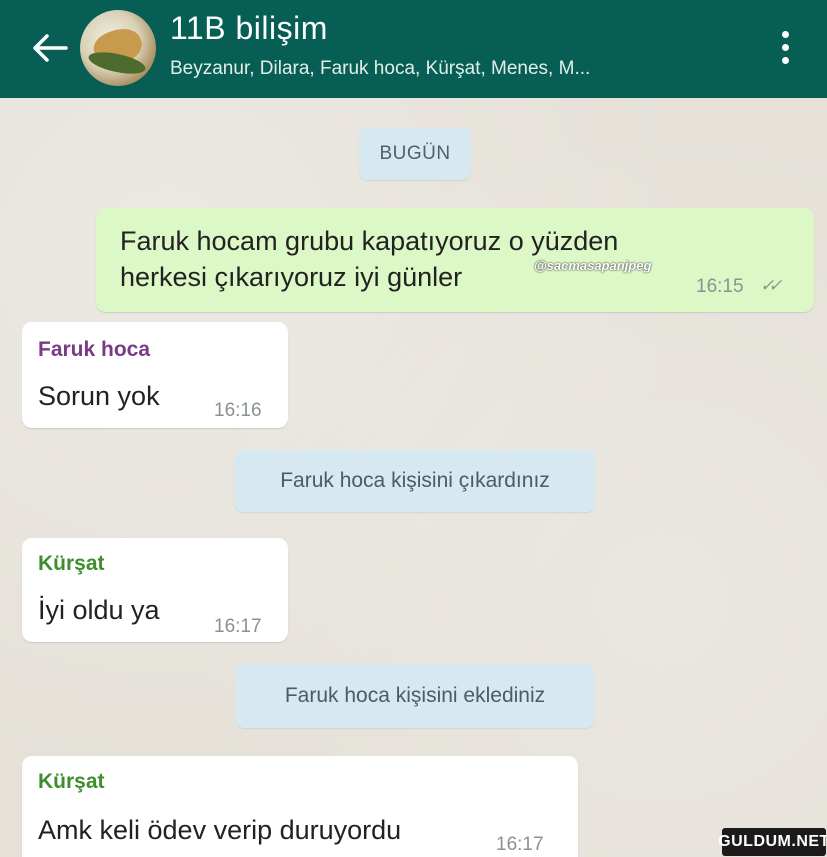  I want to click on message-text-line2: herkesi çıkarıyoruz iyi günler, so click(291, 277).